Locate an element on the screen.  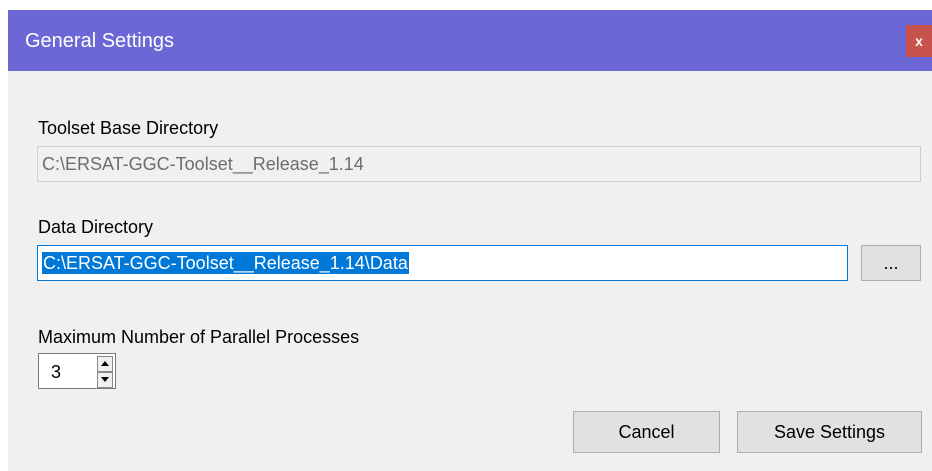
spin-up-button is located at coordinates (105, 364).